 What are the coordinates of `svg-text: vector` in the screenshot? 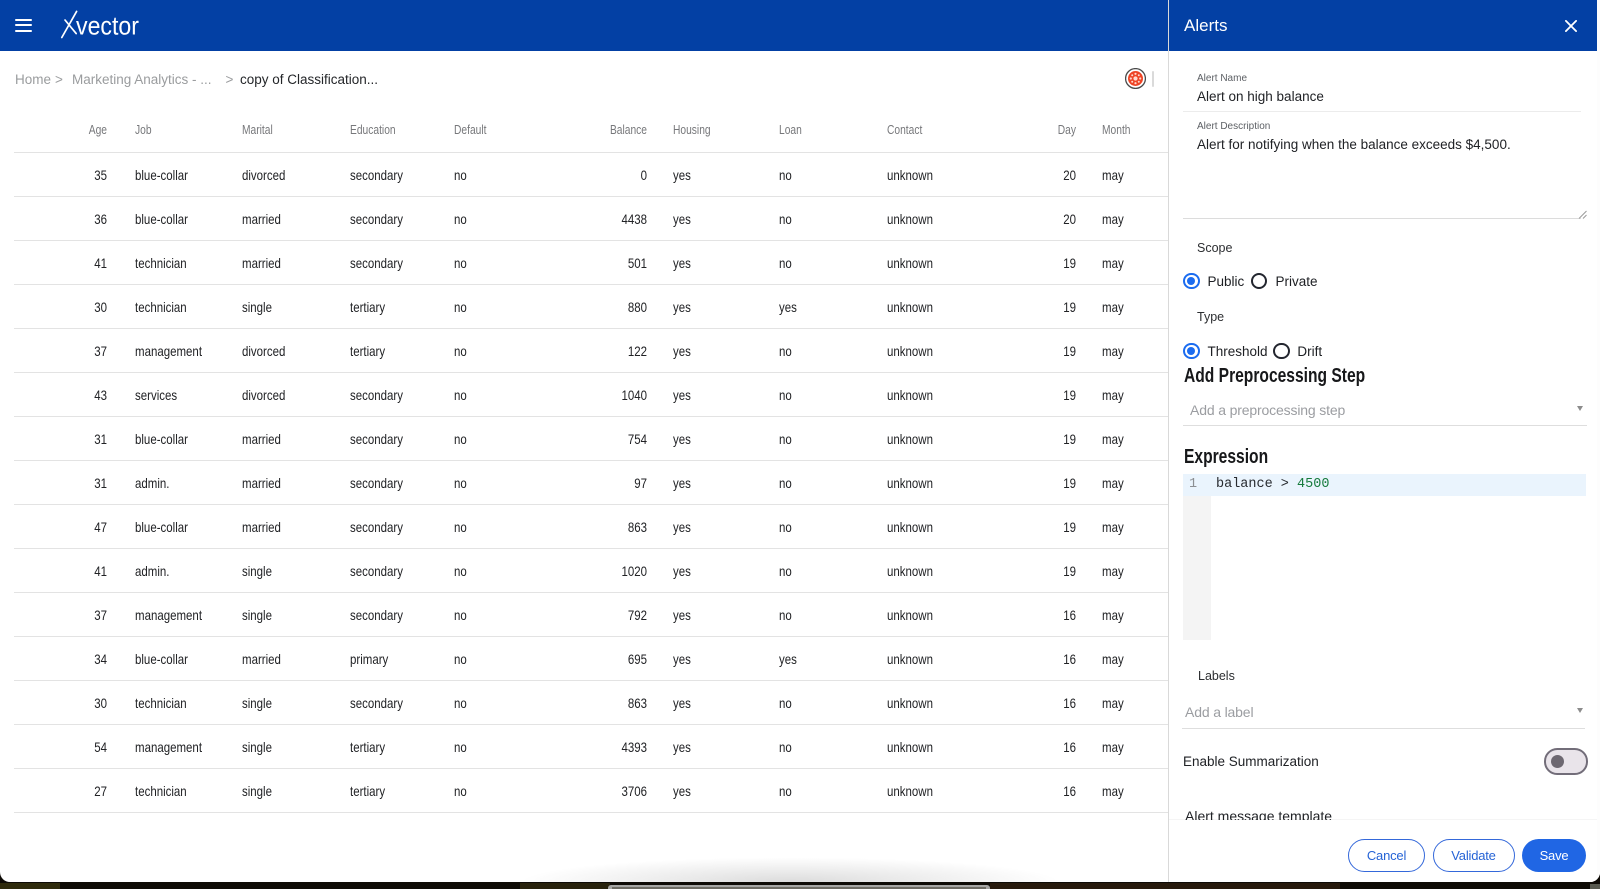 It's located at (107, 26).